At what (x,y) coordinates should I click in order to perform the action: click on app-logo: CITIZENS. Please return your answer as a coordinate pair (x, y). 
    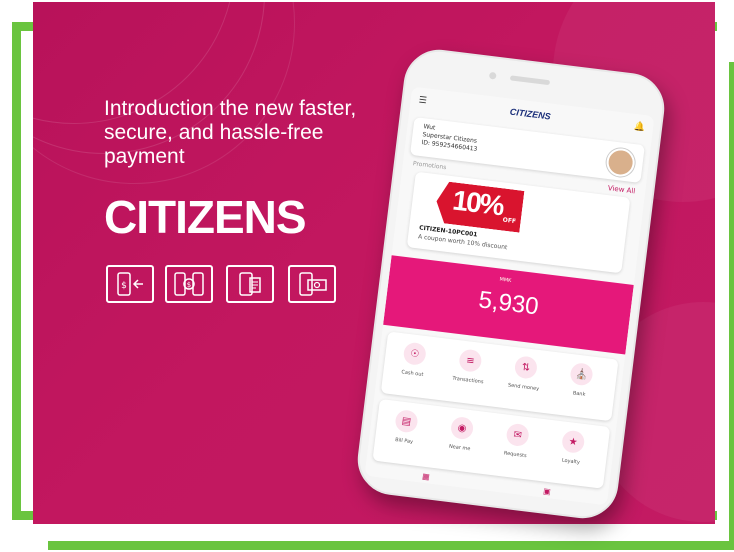
    Looking at the image, I should click on (530, 114).